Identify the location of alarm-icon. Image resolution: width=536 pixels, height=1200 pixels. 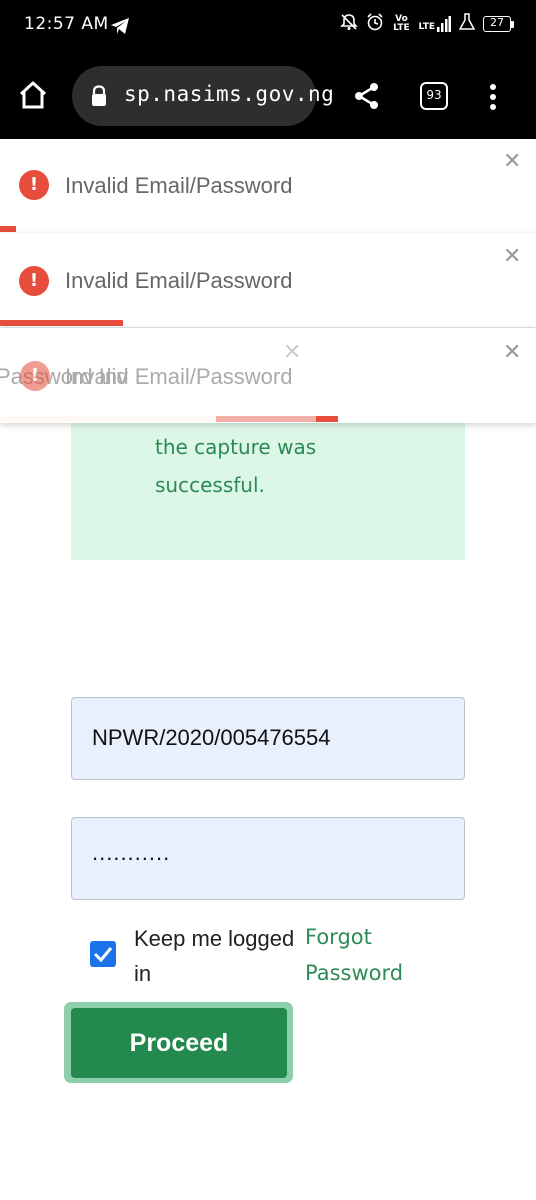
(375, 24).